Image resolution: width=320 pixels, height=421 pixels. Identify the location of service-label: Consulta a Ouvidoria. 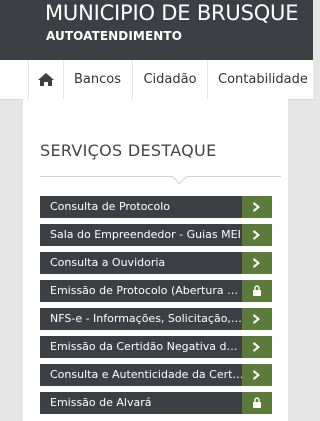
(108, 262).